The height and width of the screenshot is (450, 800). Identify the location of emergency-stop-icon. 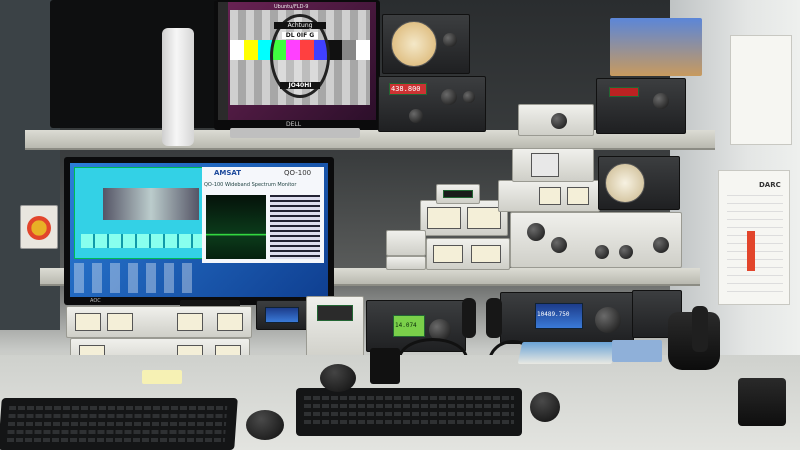
(39, 228).